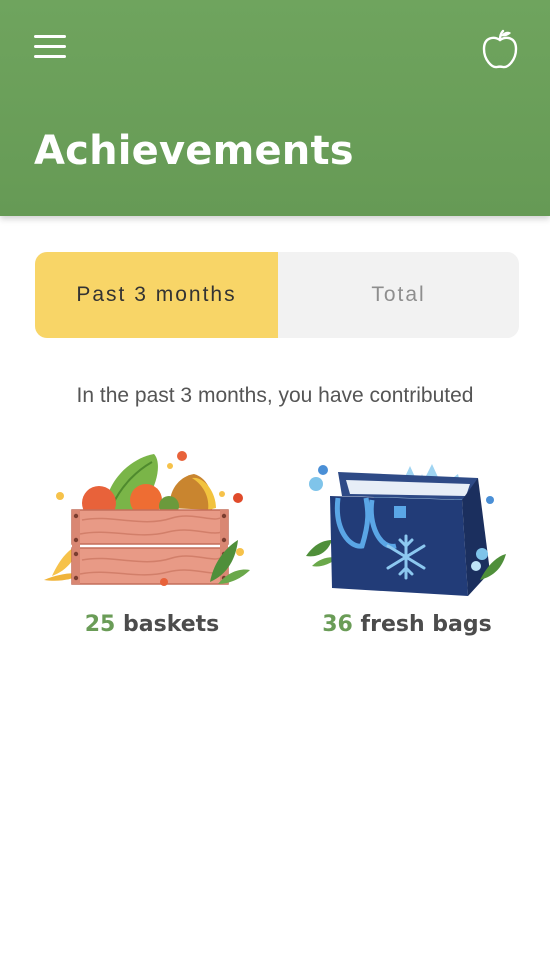  I want to click on fresh-bags-stat: 36 fresh bags, so click(407, 624).